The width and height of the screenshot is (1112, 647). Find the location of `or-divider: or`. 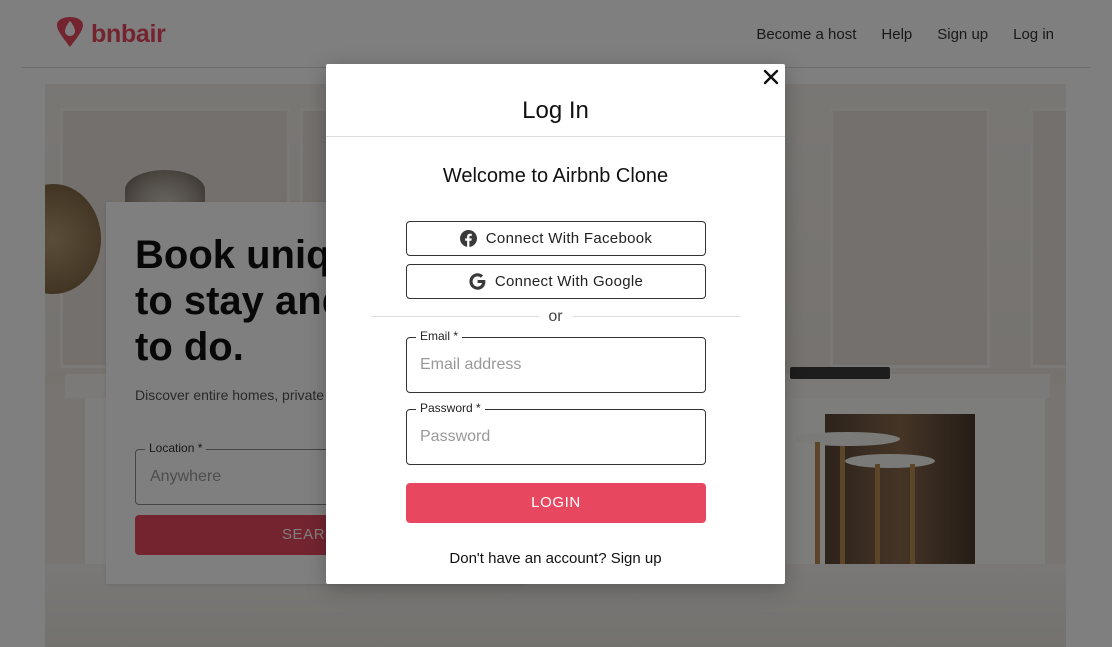

or-divider: or is located at coordinates (555, 318).